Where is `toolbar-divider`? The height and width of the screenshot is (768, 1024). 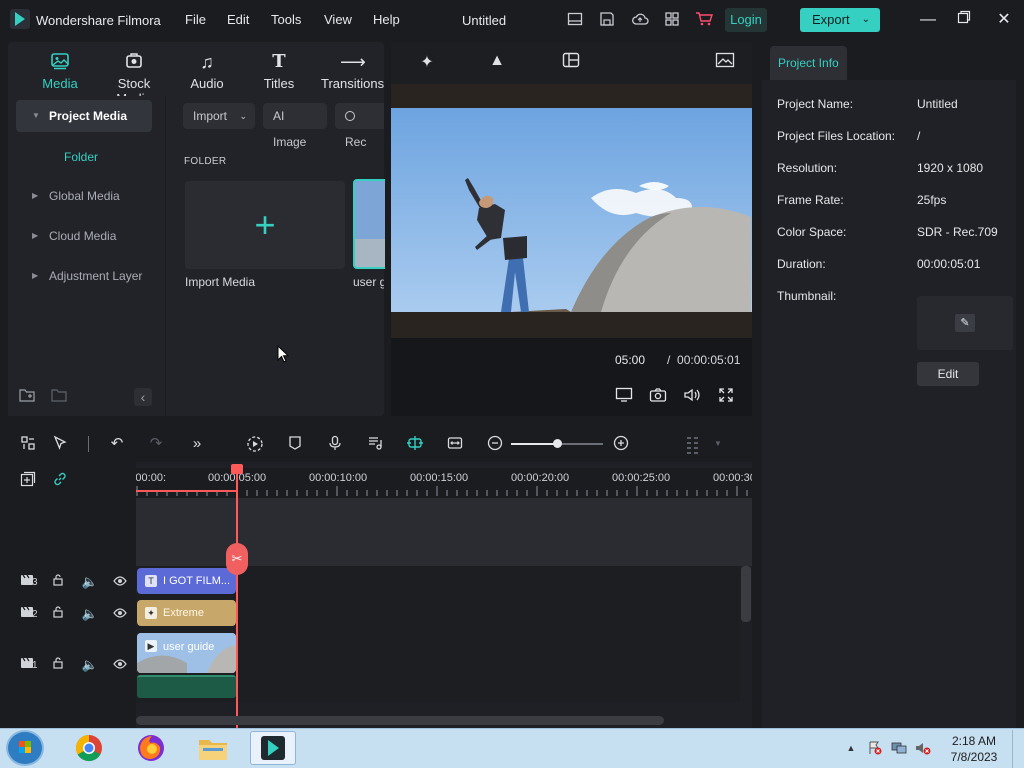
toolbar-divider is located at coordinates (88, 444).